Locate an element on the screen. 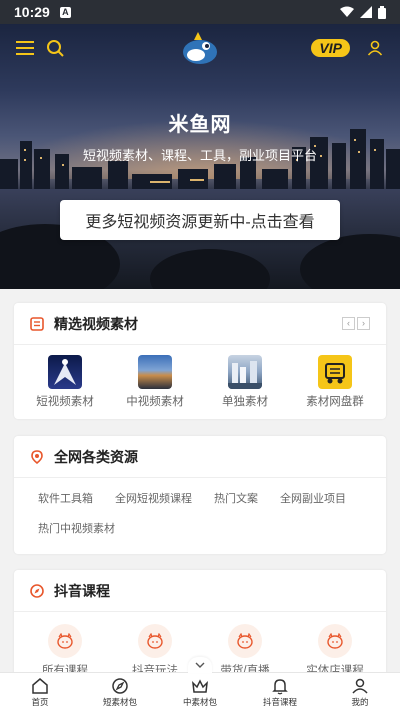 The image size is (400, 712). top-bar: VIP is located at coordinates (200, 48).